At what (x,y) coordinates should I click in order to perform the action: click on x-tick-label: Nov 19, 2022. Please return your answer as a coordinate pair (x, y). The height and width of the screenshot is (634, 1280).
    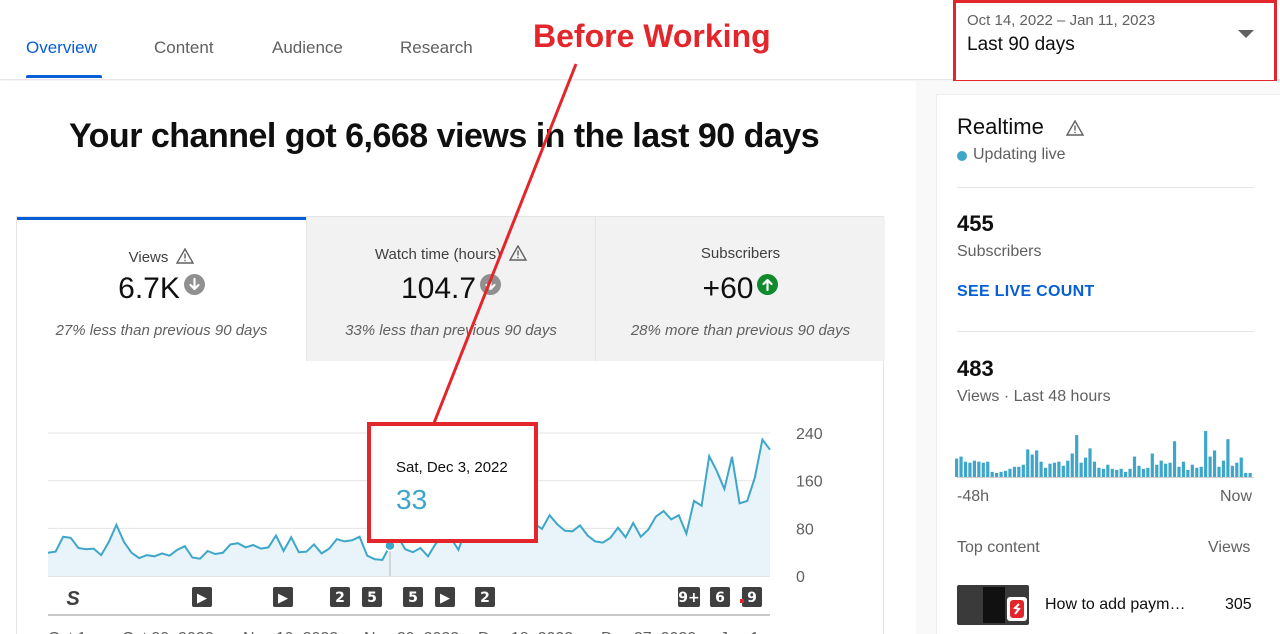
    Looking at the image, I should click on (290, 632).